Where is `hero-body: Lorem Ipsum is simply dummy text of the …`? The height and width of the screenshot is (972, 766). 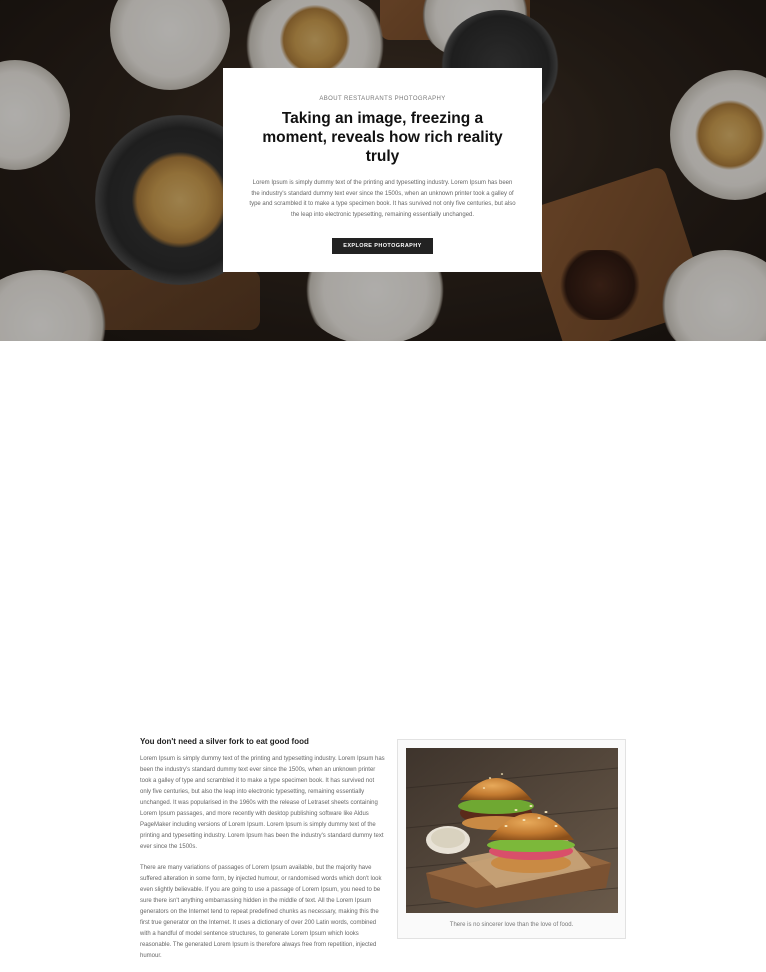
hero-body: Lorem Ipsum is simply dummy text of the … is located at coordinates (382, 199).